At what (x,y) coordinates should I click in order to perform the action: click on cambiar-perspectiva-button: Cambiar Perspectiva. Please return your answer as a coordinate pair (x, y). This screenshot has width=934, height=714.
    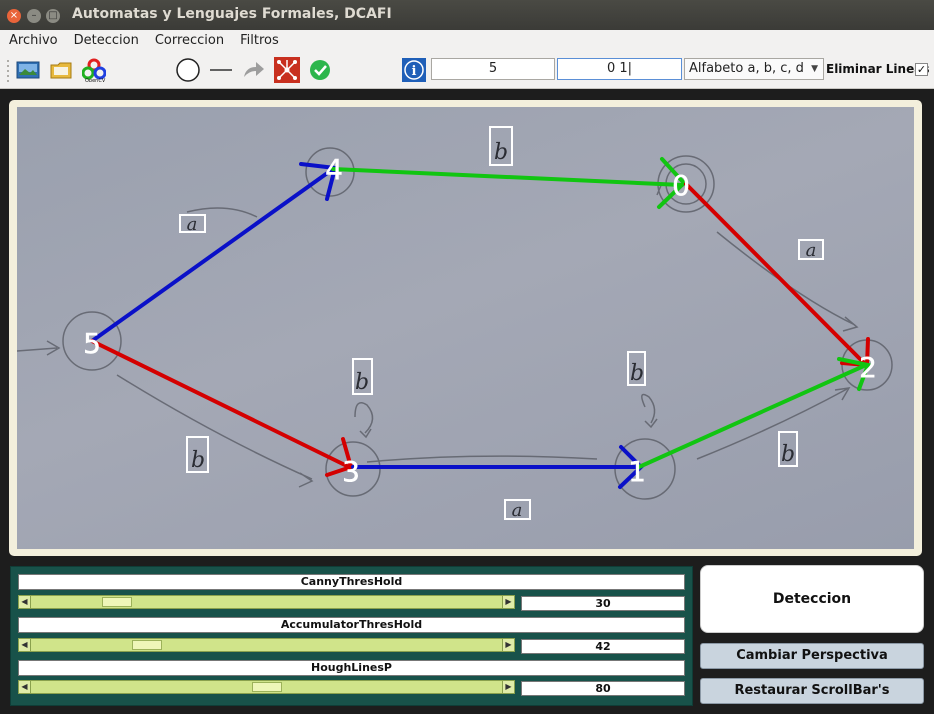
    Looking at the image, I should click on (812, 656).